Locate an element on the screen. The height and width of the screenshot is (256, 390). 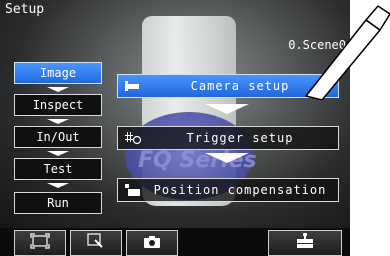
zoom-button is located at coordinates (96, 243).